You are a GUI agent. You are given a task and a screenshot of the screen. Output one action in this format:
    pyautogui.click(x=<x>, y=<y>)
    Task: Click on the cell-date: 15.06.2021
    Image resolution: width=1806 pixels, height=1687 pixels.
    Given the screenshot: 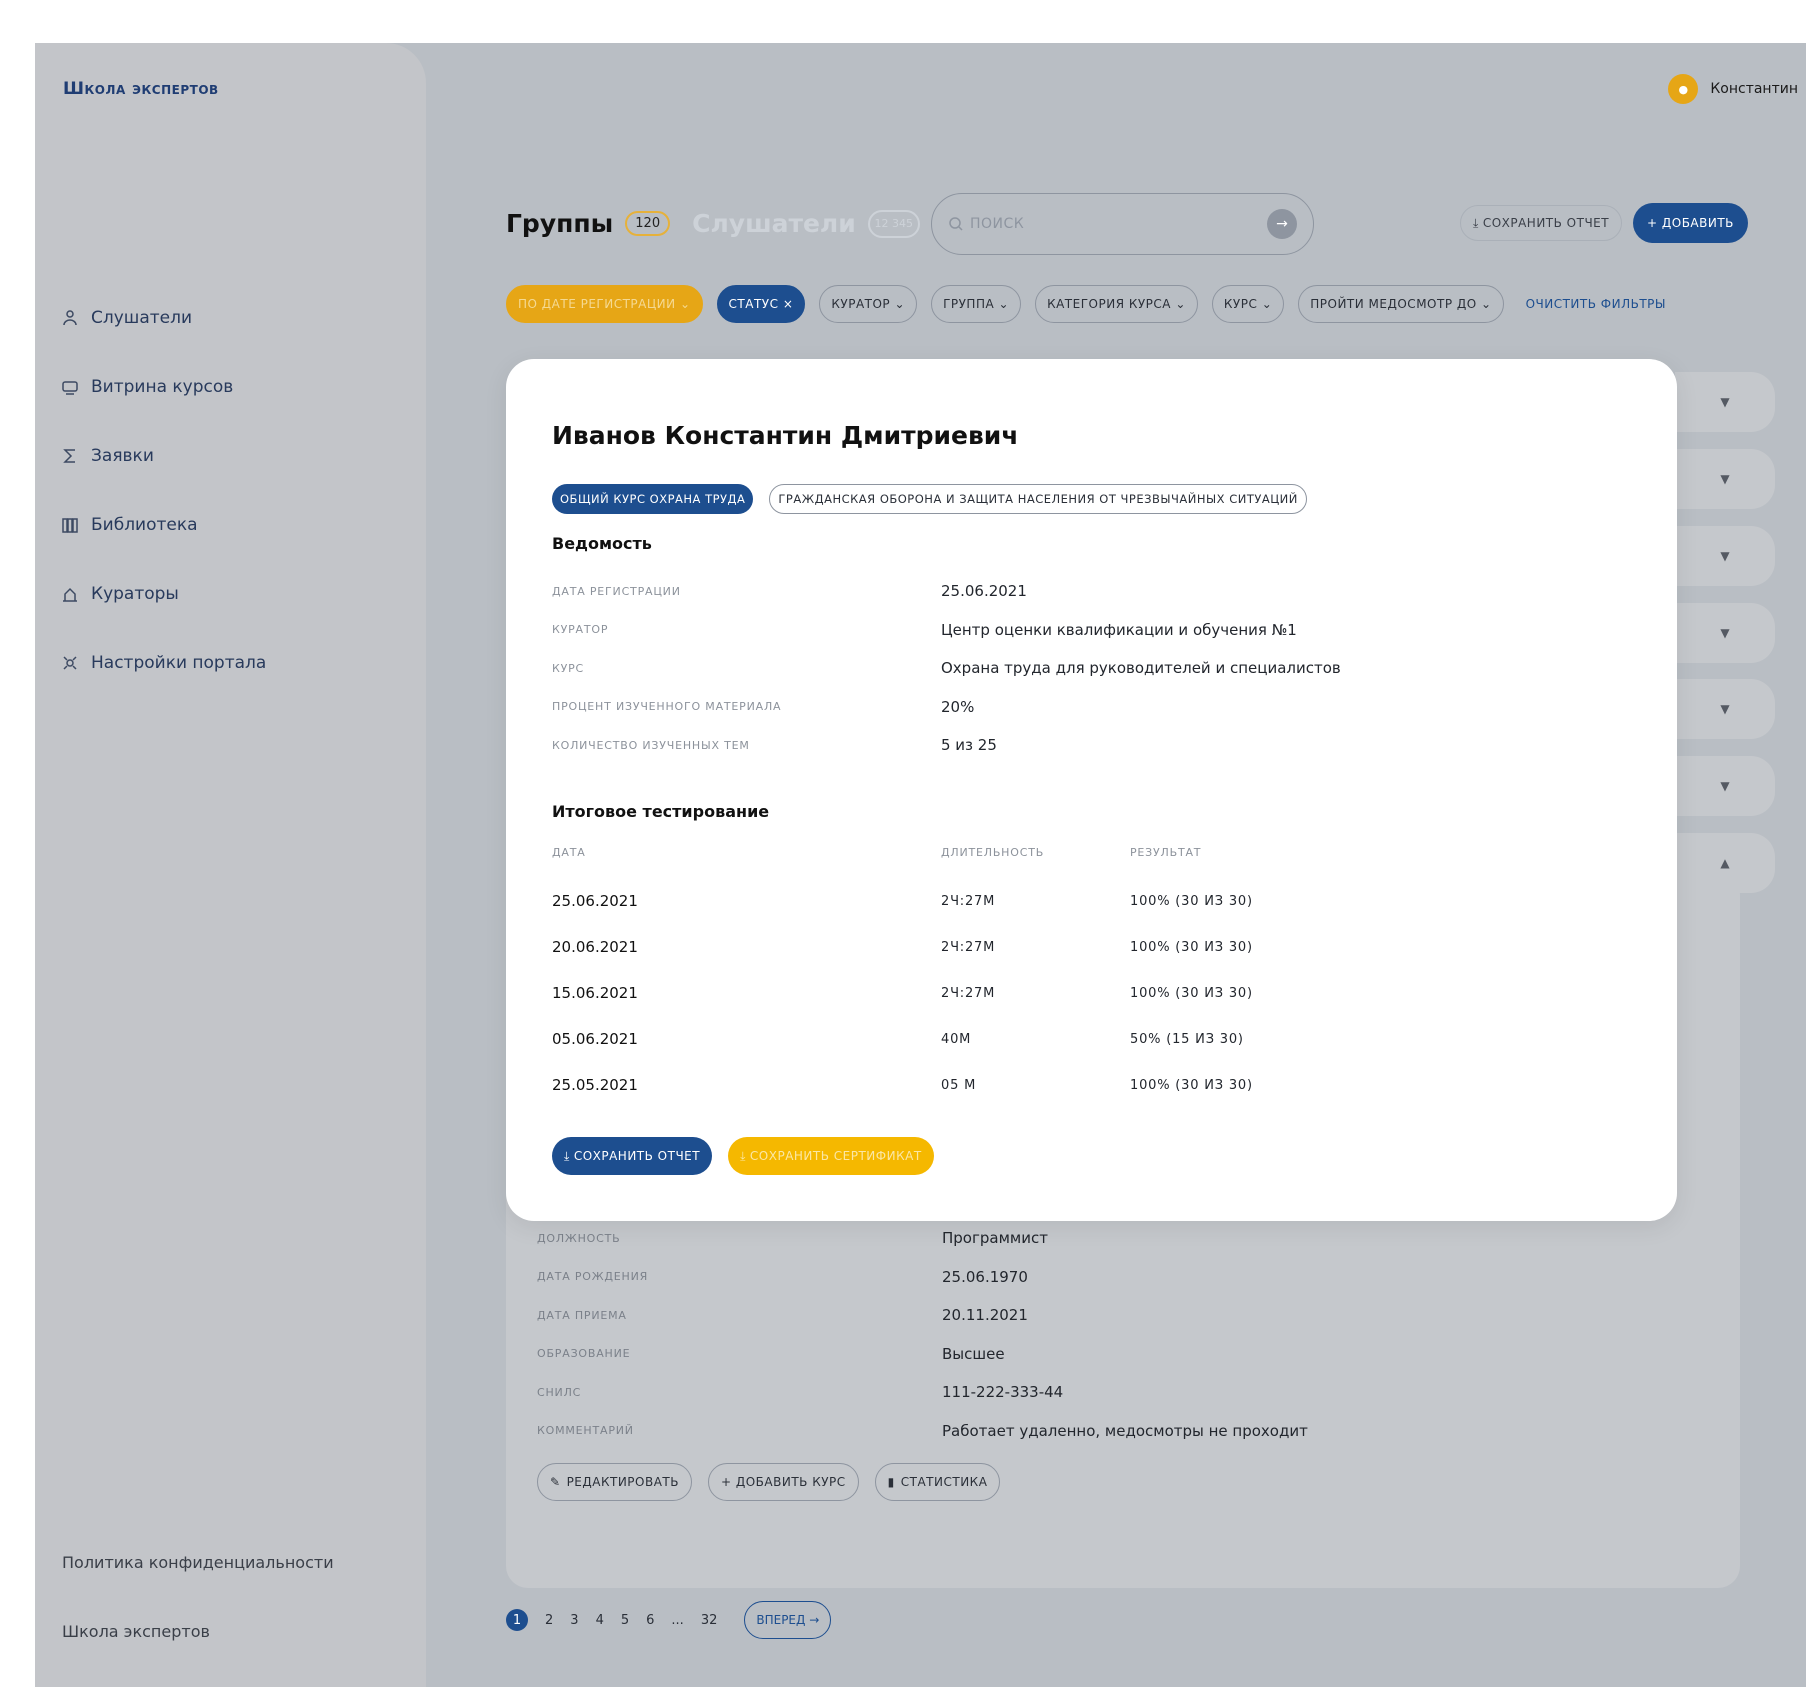 What is the action you would take?
    pyautogui.click(x=595, y=993)
    